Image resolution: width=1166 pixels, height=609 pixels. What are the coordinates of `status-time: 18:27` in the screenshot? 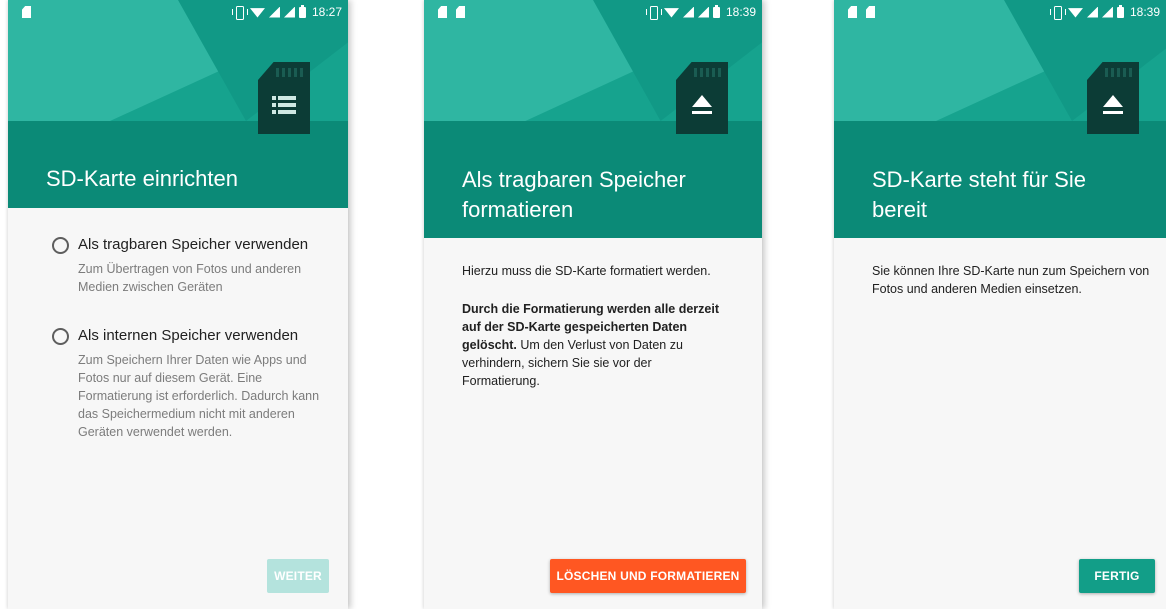 It's located at (326, 12).